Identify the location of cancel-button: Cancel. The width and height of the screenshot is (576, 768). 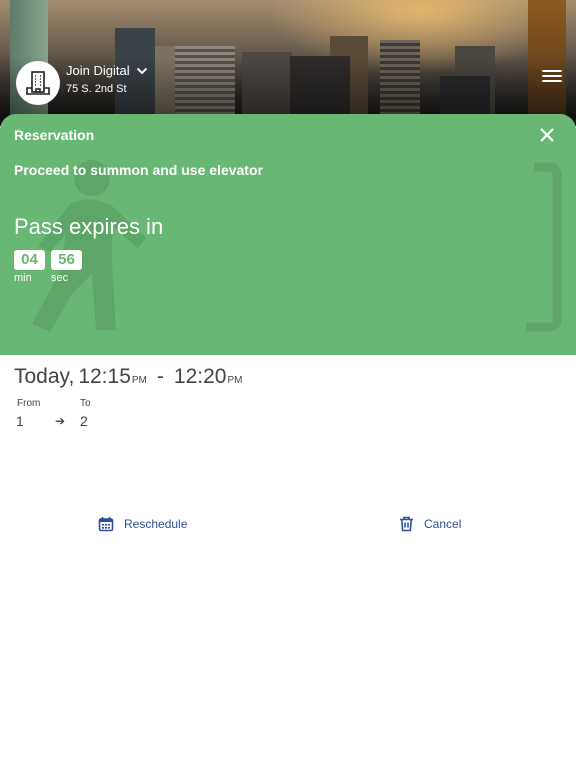
(430, 524).